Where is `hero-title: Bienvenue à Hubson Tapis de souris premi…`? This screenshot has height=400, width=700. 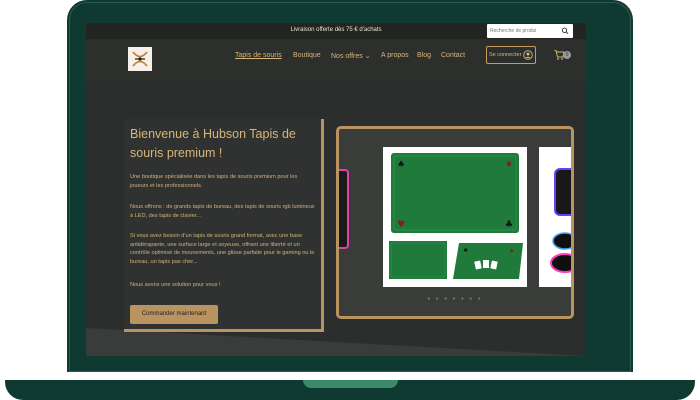 hero-title: Bienvenue à Hubson Tapis de souris premi… is located at coordinates (213, 143).